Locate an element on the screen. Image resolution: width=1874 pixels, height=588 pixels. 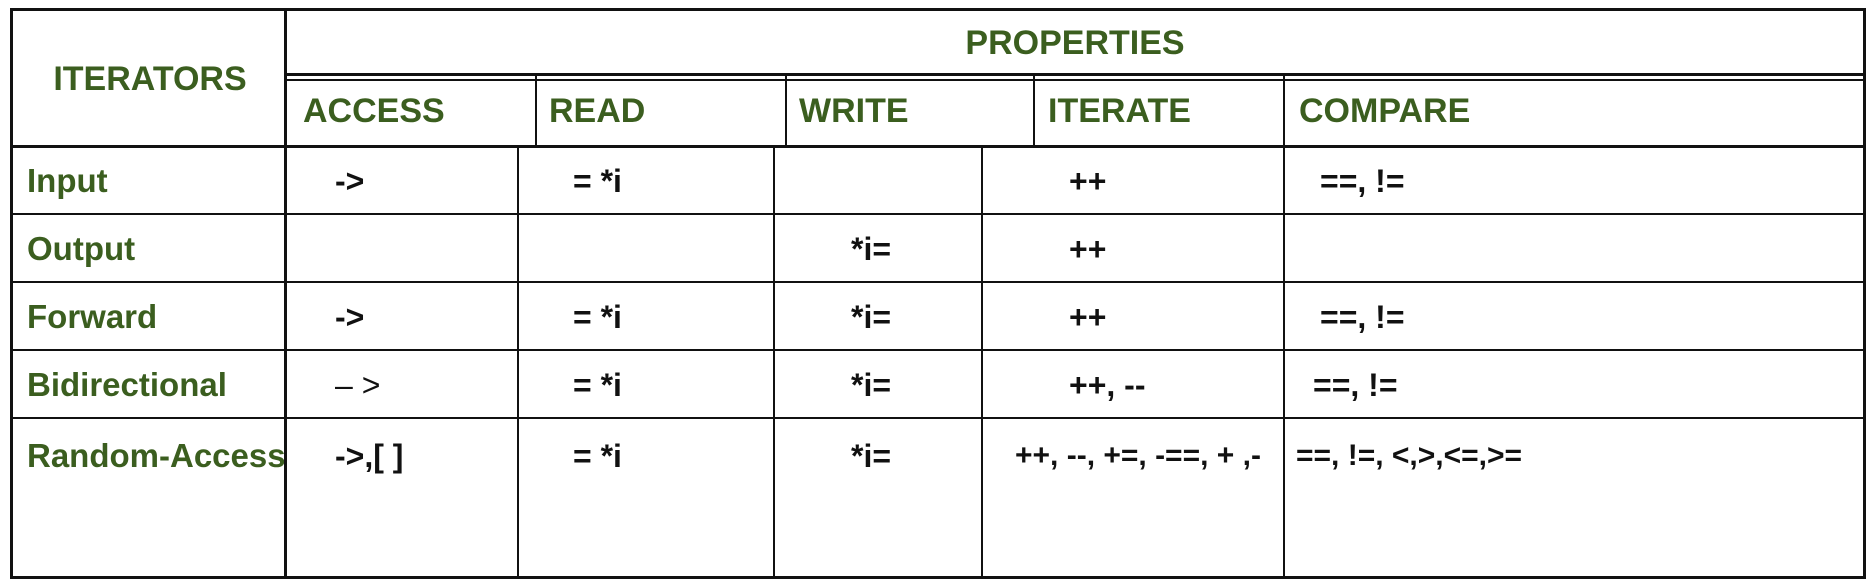
row-name: Random-Access is located at coordinates (156, 455).